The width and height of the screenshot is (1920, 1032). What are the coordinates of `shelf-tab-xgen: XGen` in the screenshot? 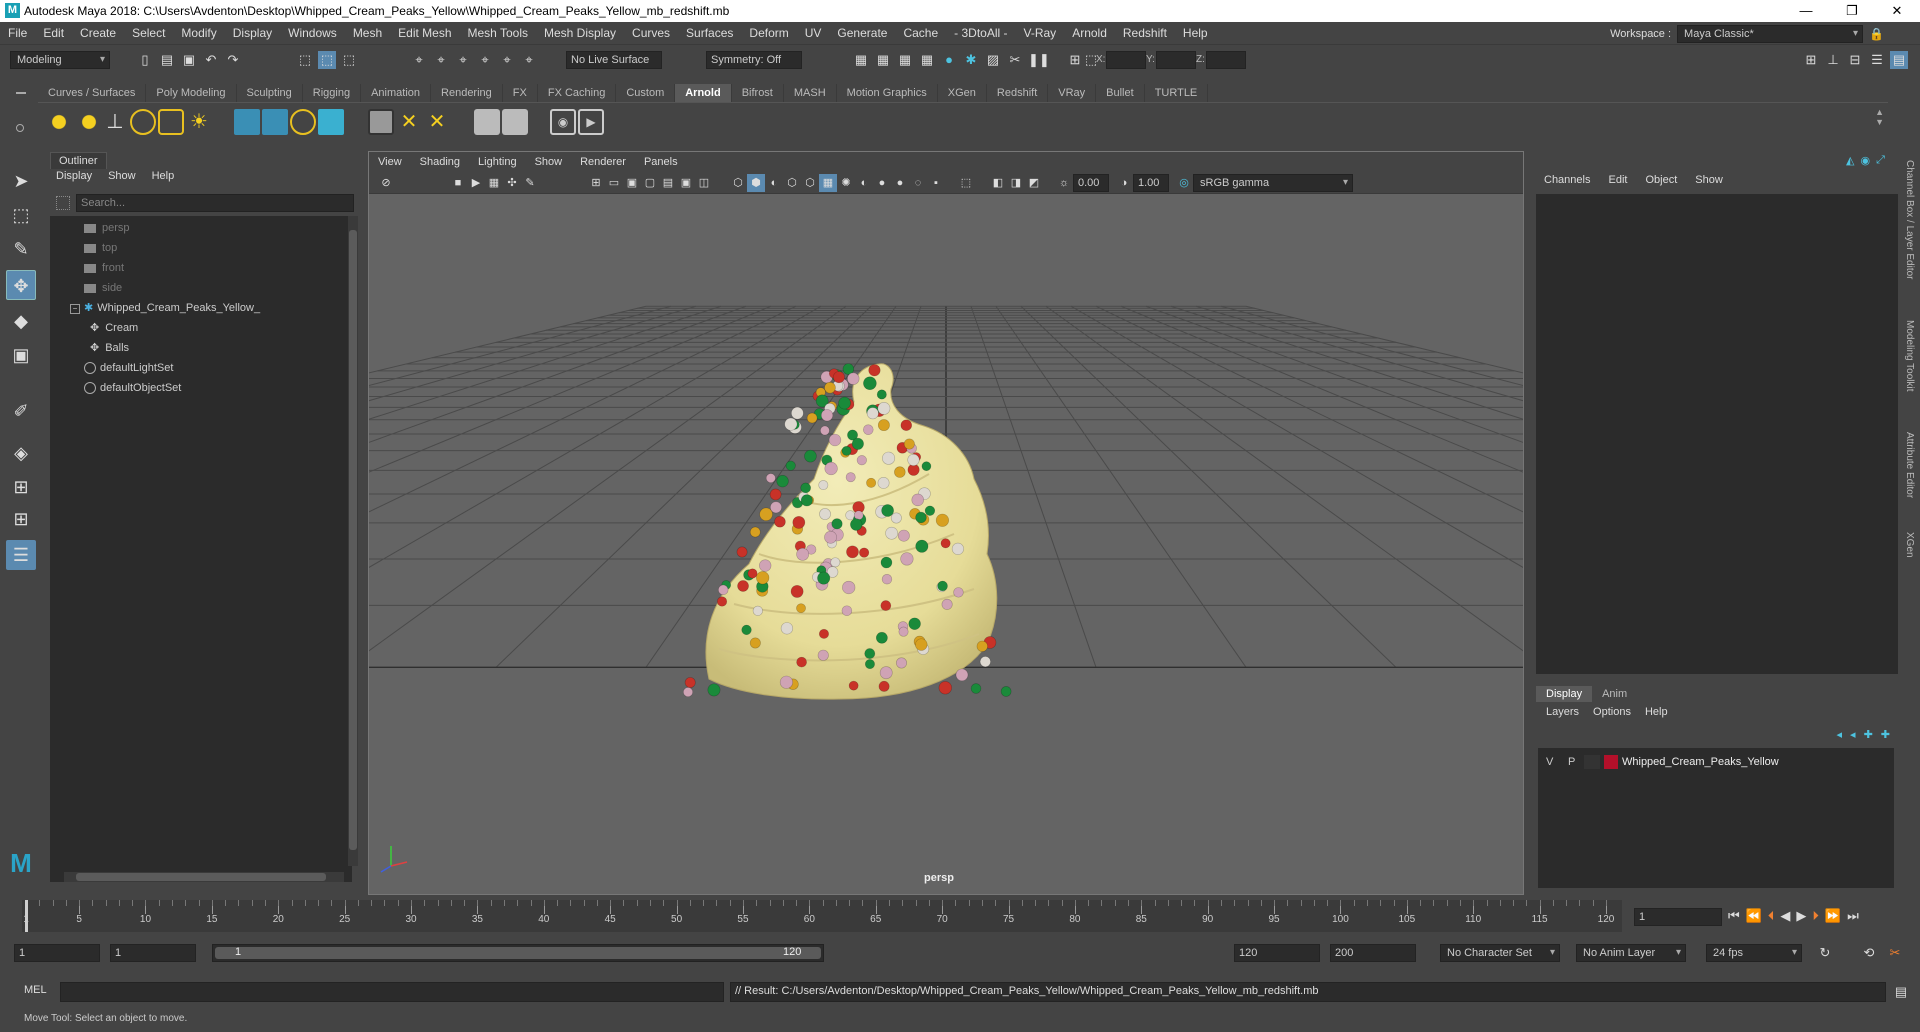 It's located at (962, 93).